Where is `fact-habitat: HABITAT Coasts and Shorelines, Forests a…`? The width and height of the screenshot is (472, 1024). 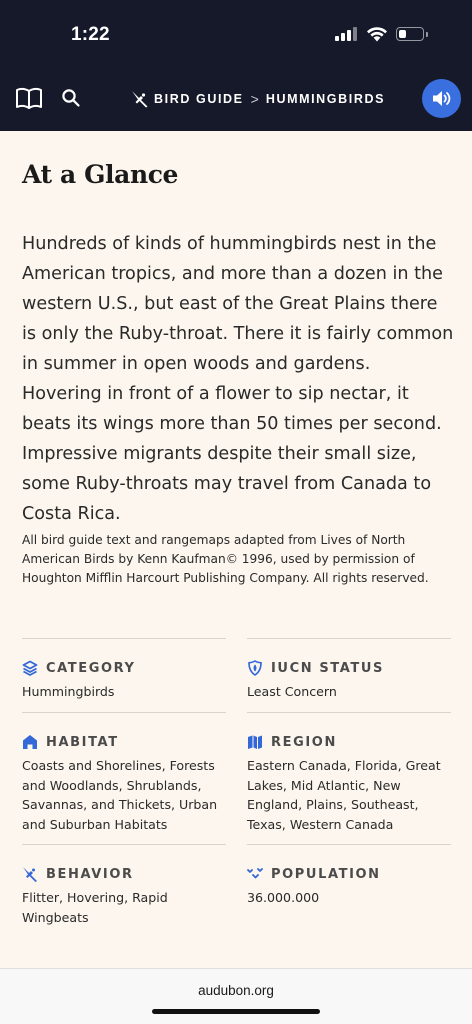 fact-habitat: HABITAT Coasts and Shorelines, Forests a… is located at coordinates (124, 773).